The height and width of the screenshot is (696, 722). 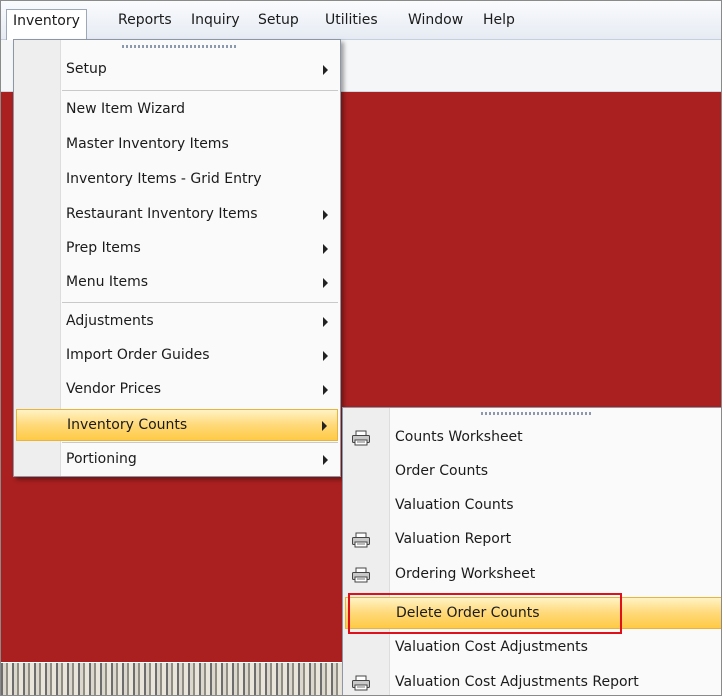 I want to click on menu-item-import-order-guides: Import Order Guides, so click(x=177, y=356).